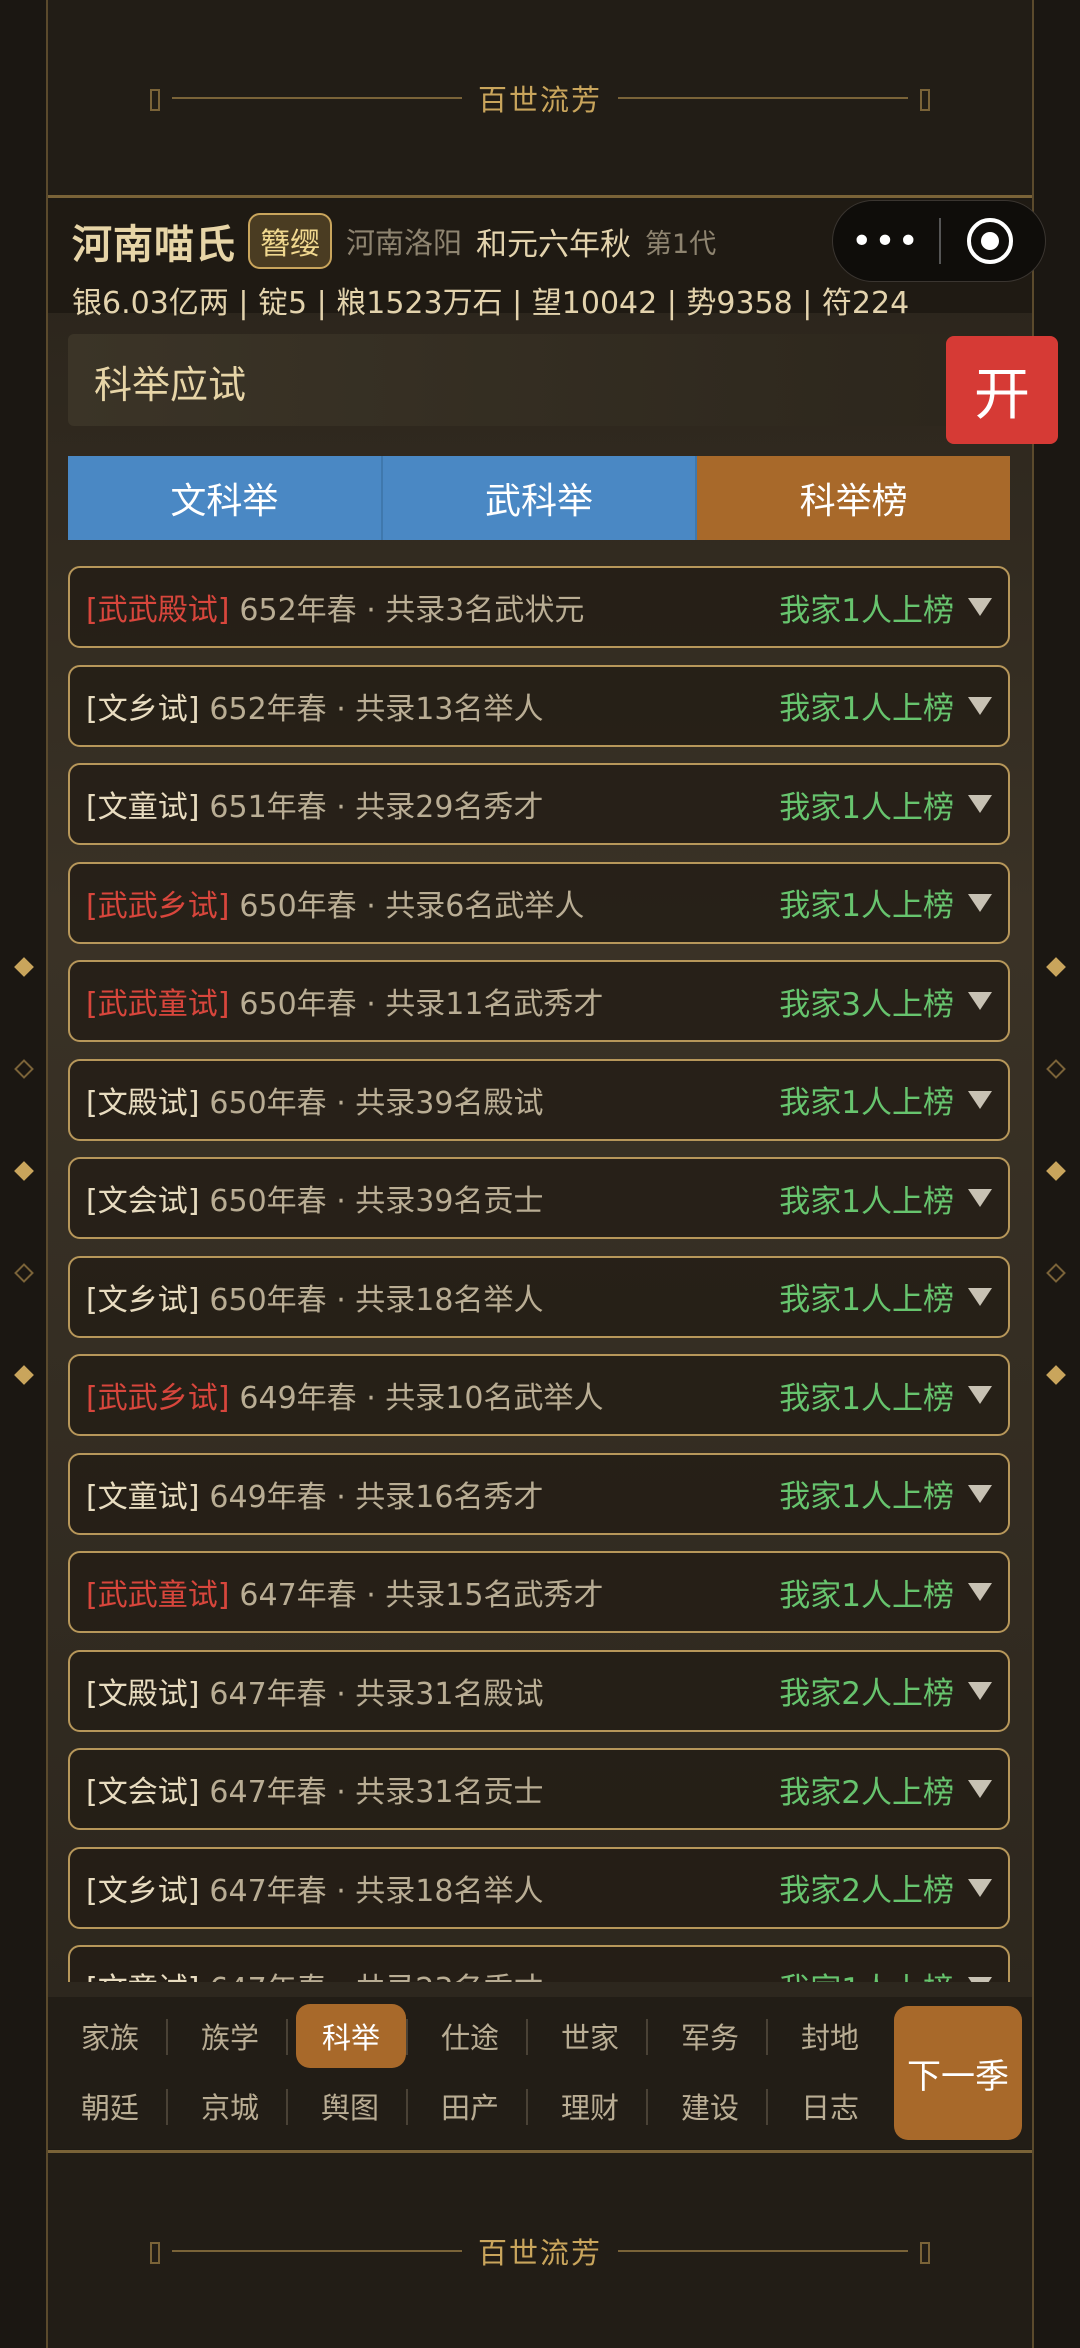 The height and width of the screenshot is (2348, 1080). I want to click on nav-item-noble-houses: 世家, so click(590, 2036).